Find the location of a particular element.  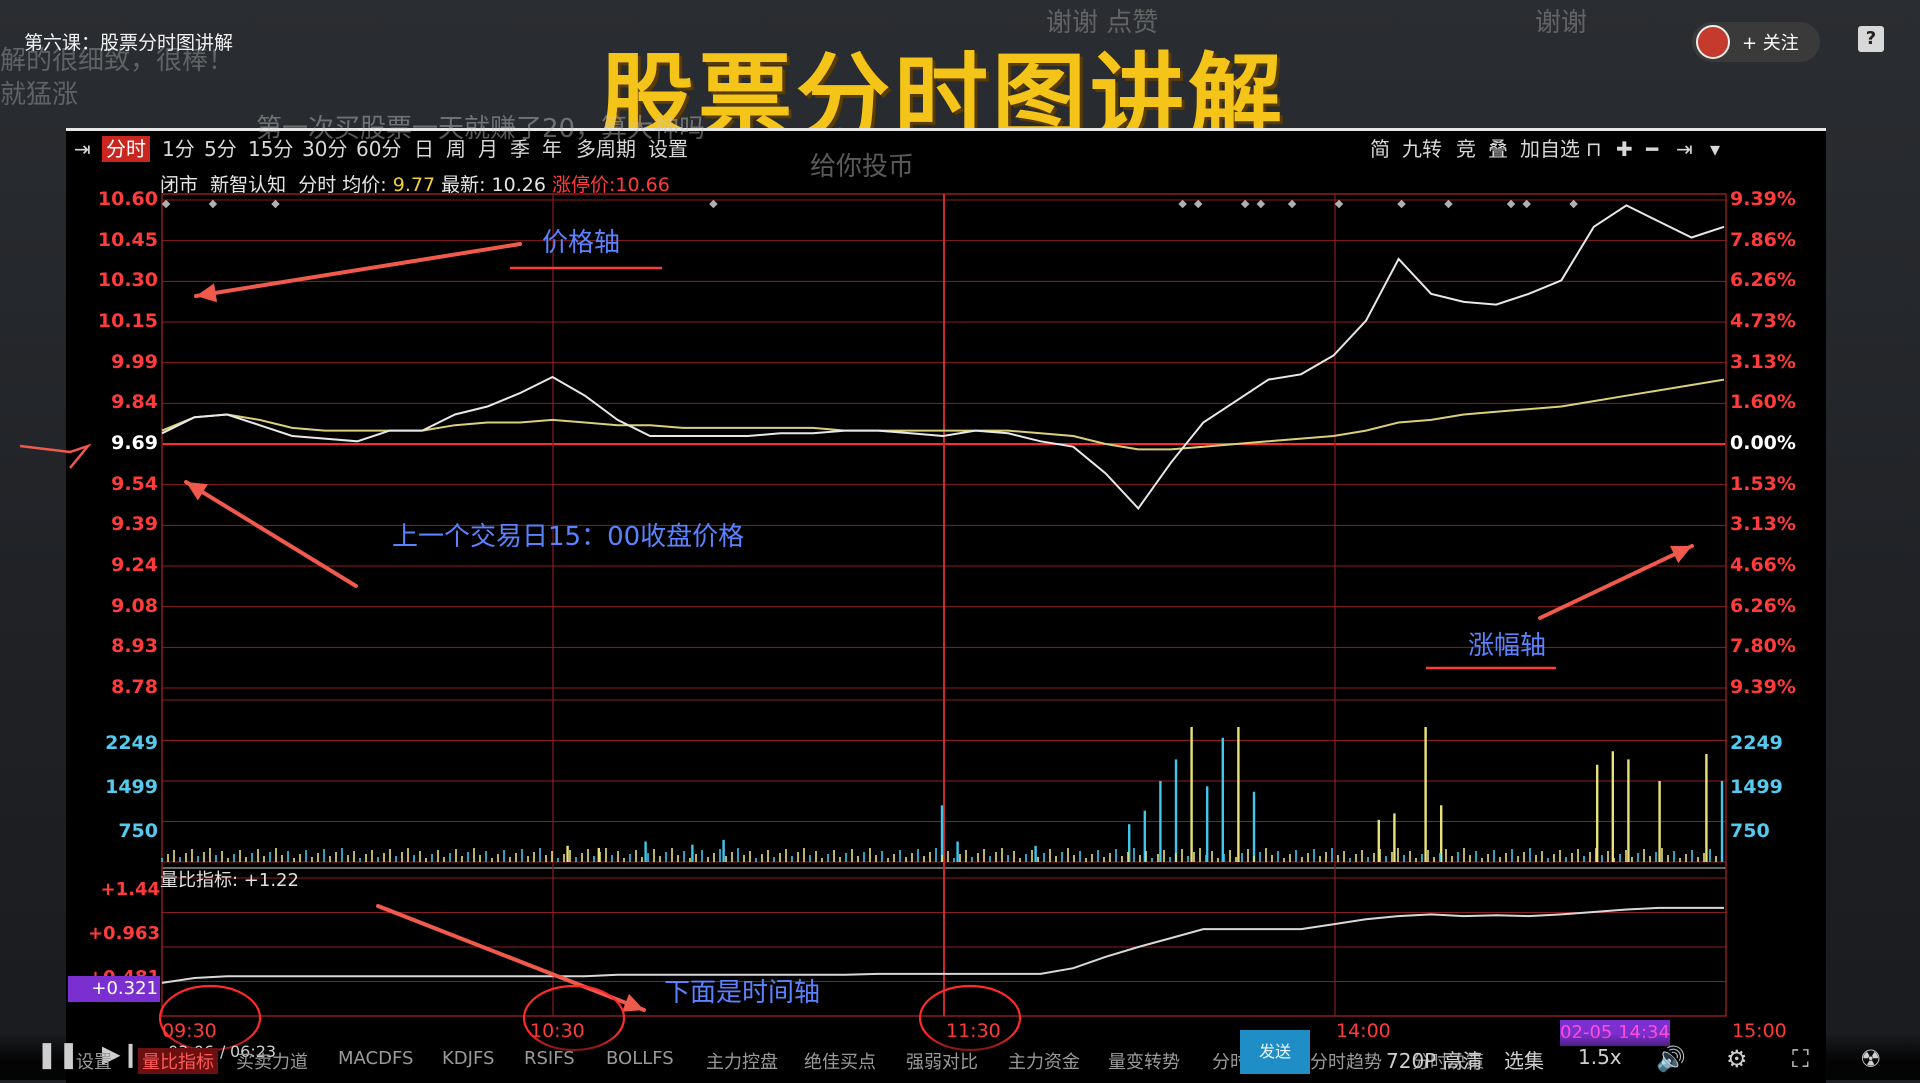

arrow-prev-close is located at coordinates (271, 534).